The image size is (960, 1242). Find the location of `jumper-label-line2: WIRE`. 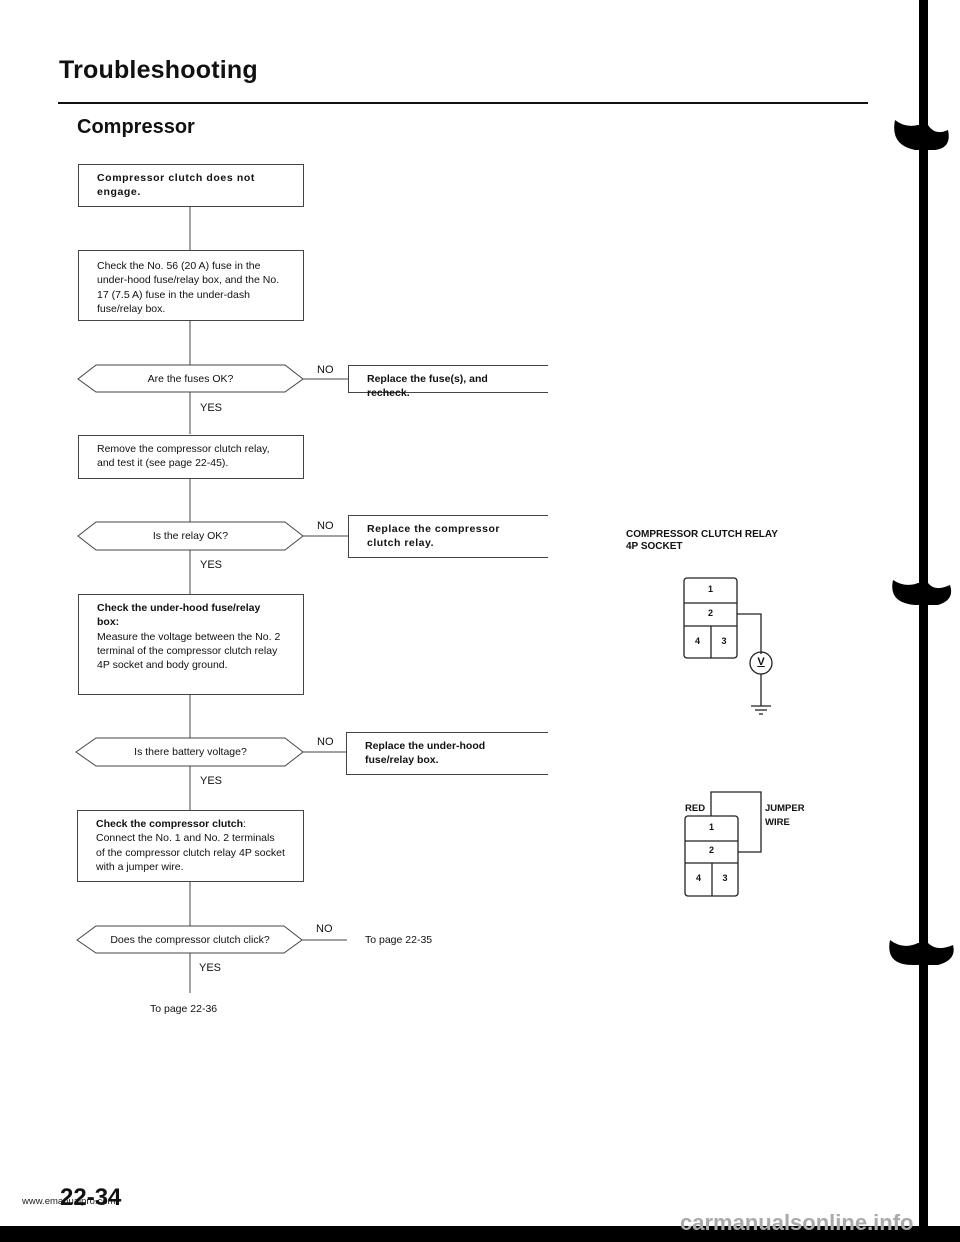

jumper-label-line2: WIRE is located at coordinates (777, 822).